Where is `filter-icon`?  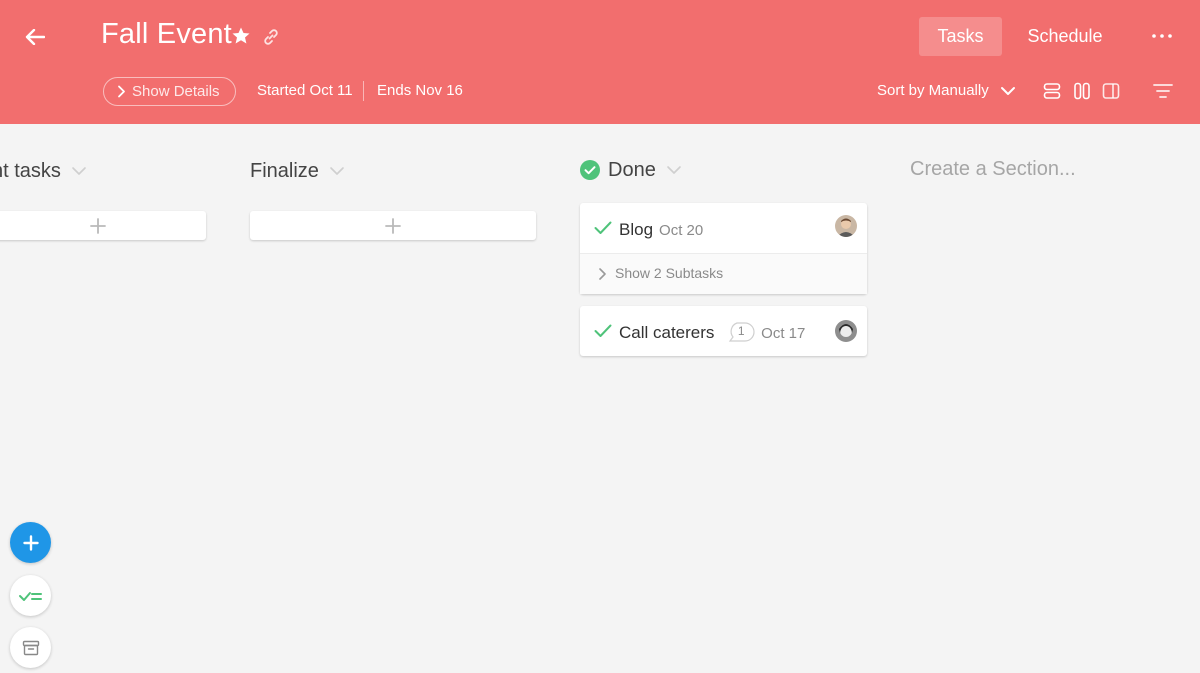
filter-icon is located at coordinates (1163, 91).